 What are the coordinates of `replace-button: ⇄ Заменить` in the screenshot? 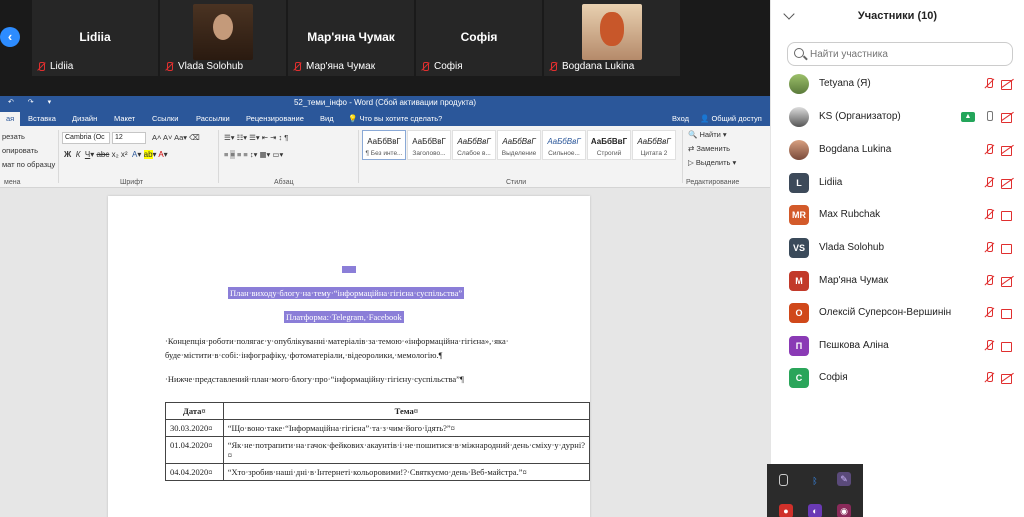 It's located at (709, 148).